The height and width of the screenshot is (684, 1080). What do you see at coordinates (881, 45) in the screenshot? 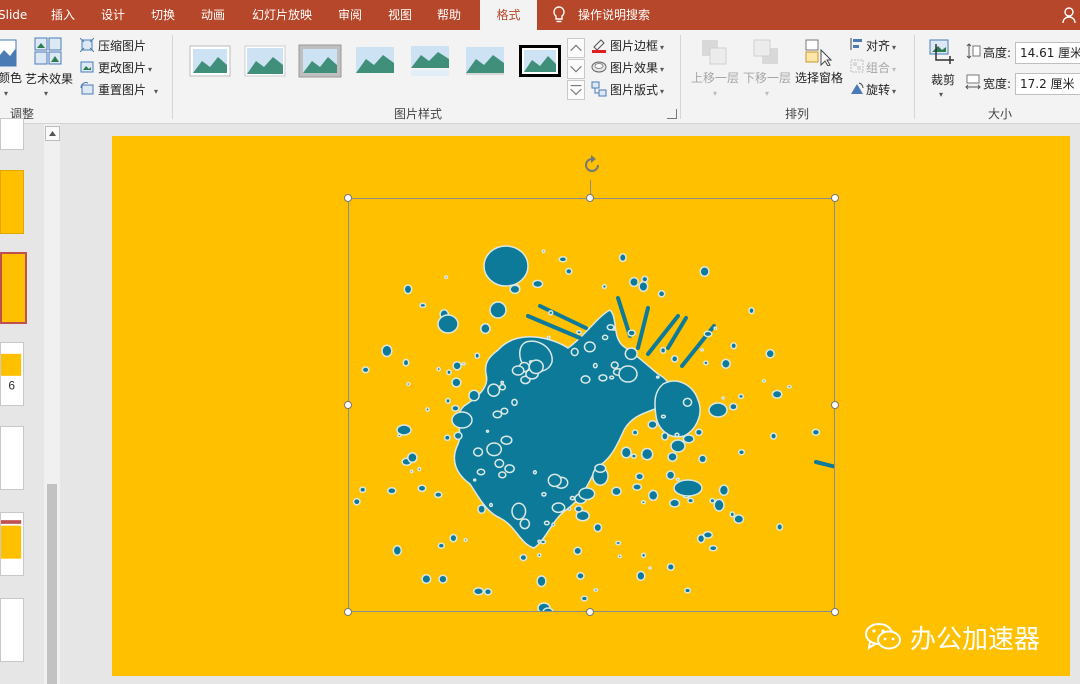
I see `align-button: 对齐 ▾` at bounding box center [881, 45].